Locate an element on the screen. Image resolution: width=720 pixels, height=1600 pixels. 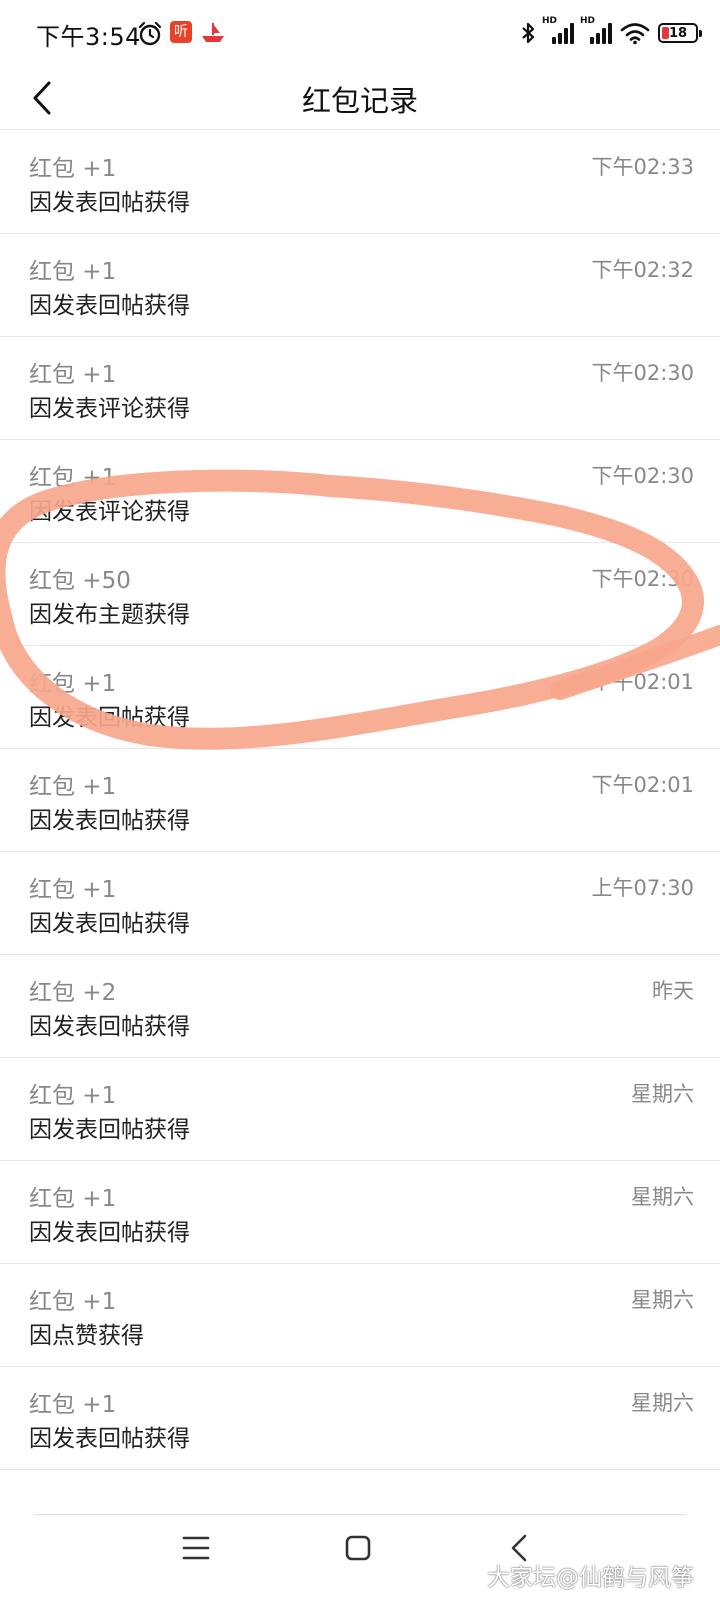
app-header: 红包记录 is located at coordinates (360, 98).